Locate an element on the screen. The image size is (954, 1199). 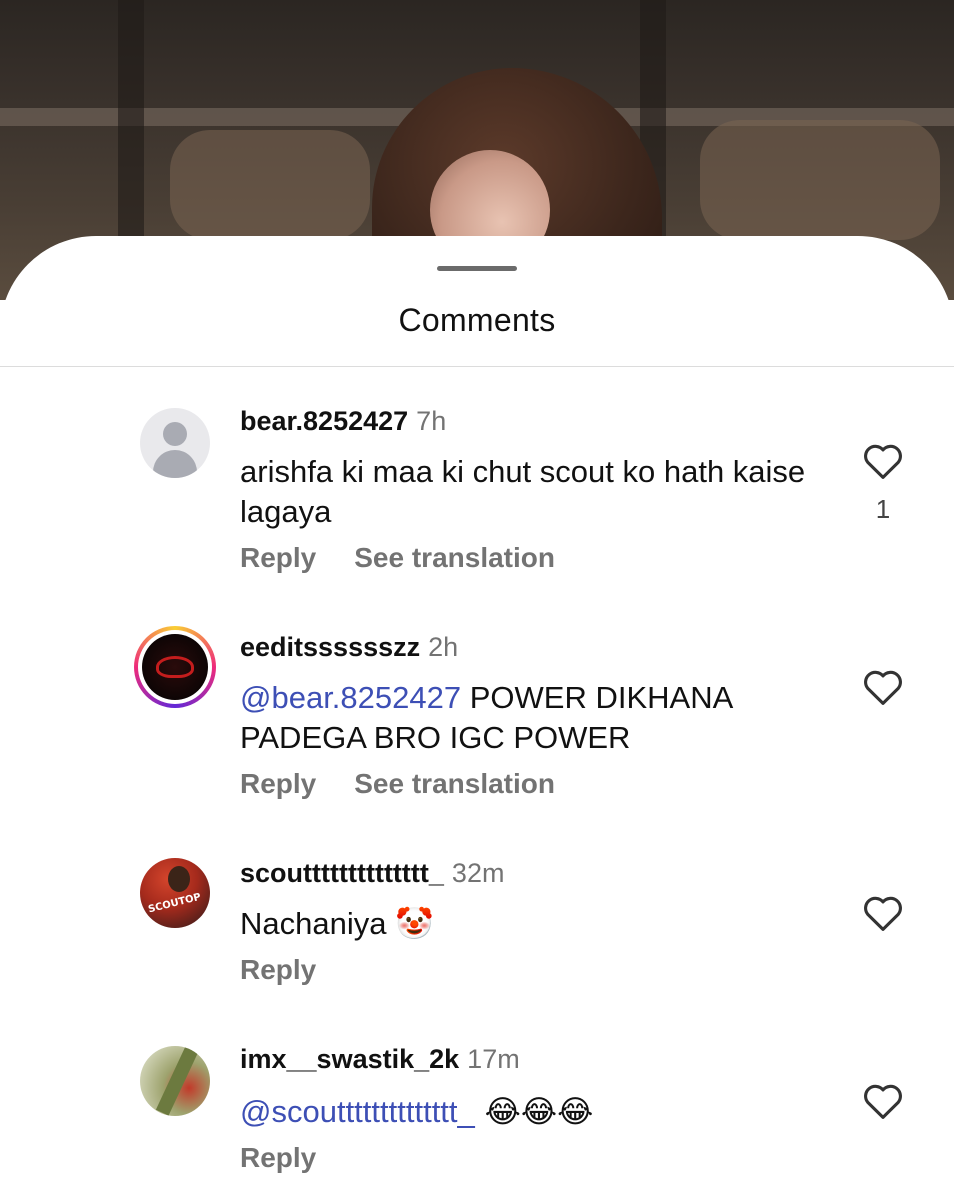
comment-text: @scoutttttttttttttt_ 😂😂😂 is located at coordinates (535, 1112).